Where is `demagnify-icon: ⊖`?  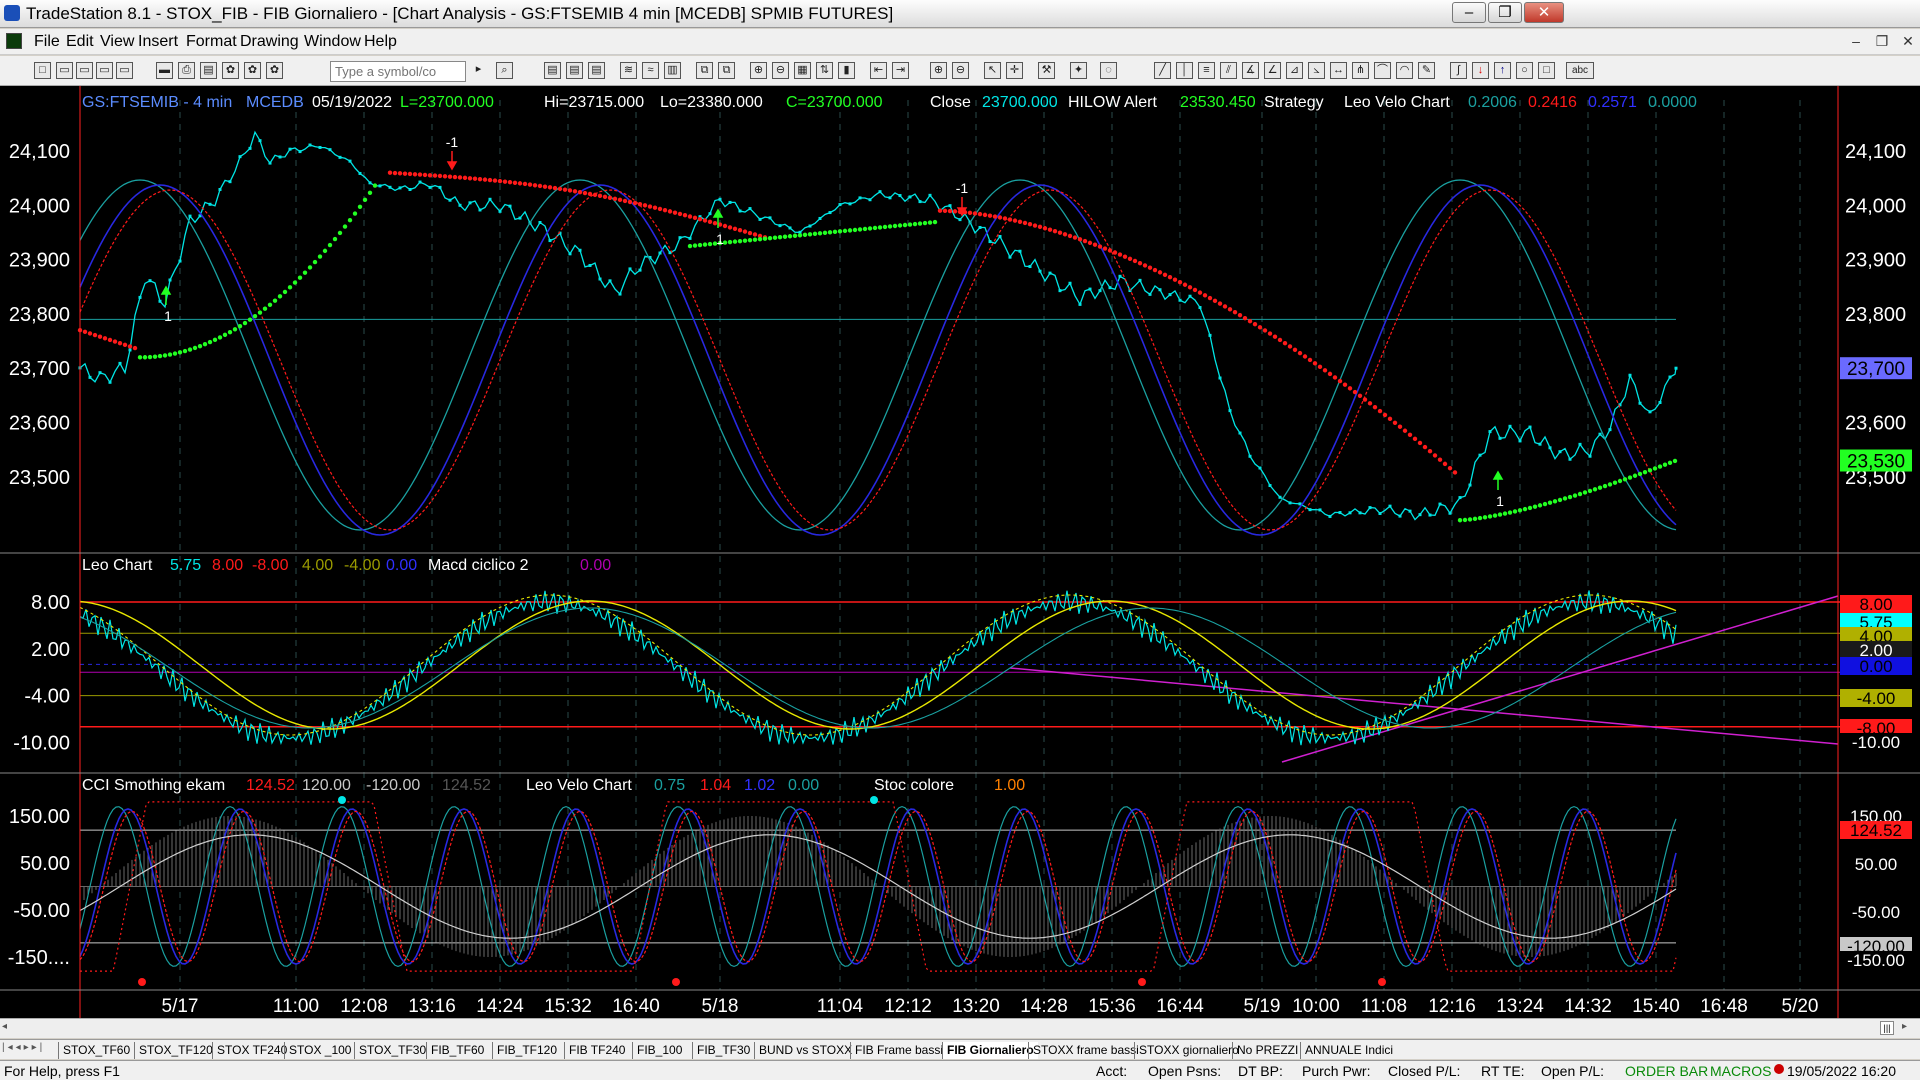 demagnify-icon: ⊖ is located at coordinates (960, 70).